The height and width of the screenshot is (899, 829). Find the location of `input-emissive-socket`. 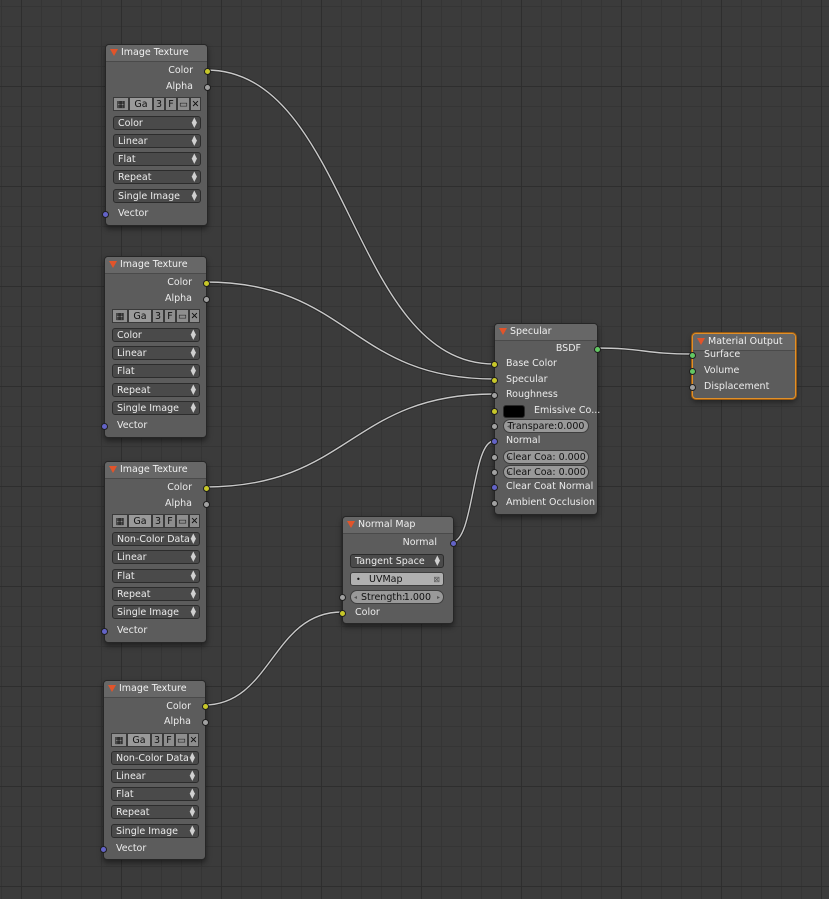

input-emissive-socket is located at coordinates (494, 411).